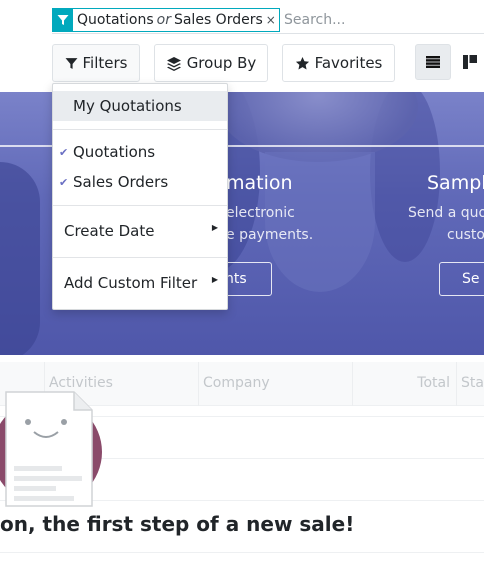  I want to click on filter-quotations: ✔ Quotations, so click(140, 152).